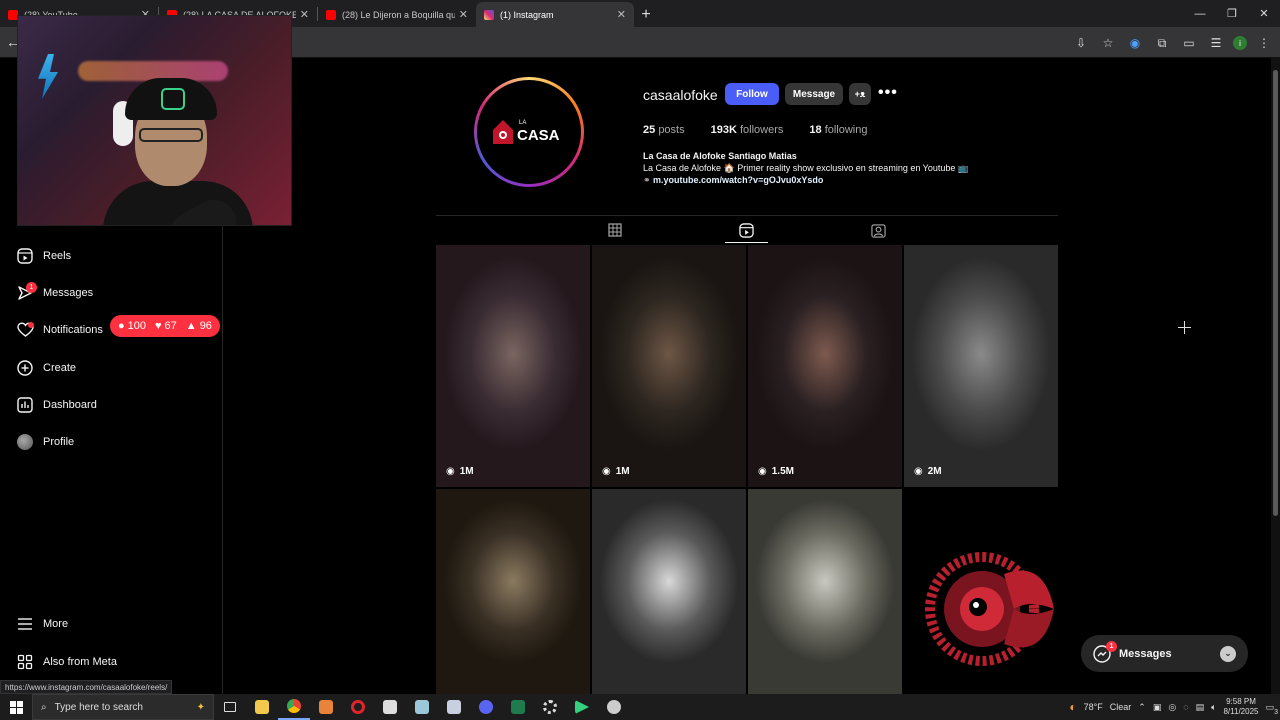  What do you see at coordinates (550, 707) in the screenshot?
I see `settings-gear-icon` at bounding box center [550, 707].